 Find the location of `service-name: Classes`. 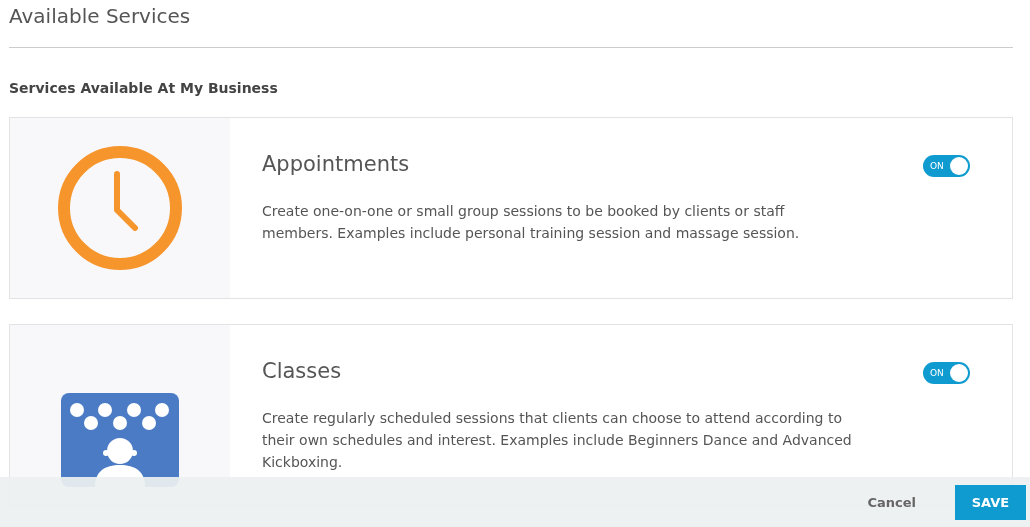

service-name: Classes is located at coordinates (302, 371).